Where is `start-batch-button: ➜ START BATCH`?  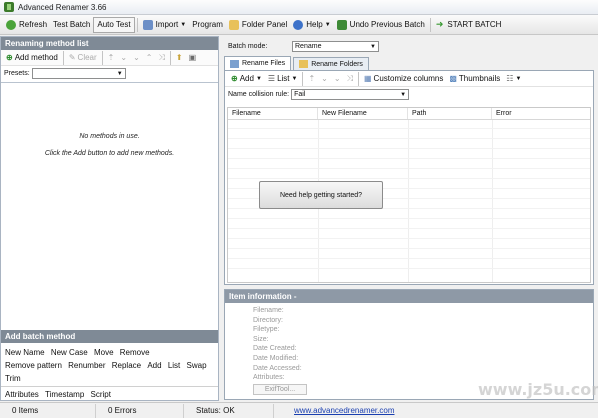 start-batch-button: ➜ START BATCH is located at coordinates (469, 25).